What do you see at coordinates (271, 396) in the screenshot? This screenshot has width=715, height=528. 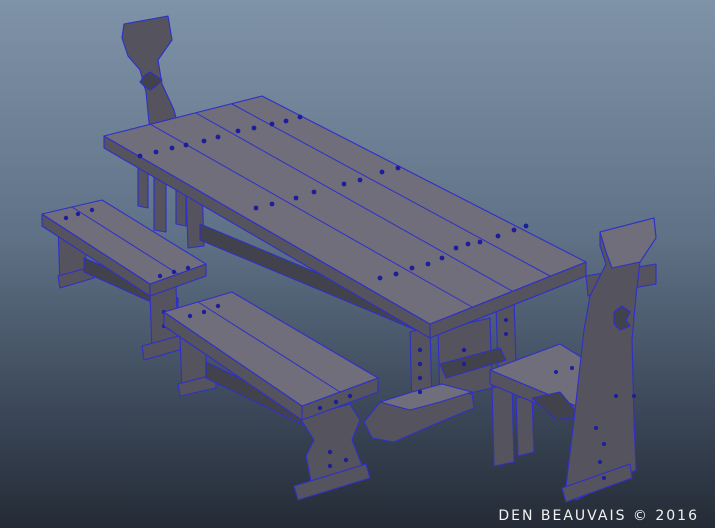 I see `front-bench` at bounding box center [271, 396].